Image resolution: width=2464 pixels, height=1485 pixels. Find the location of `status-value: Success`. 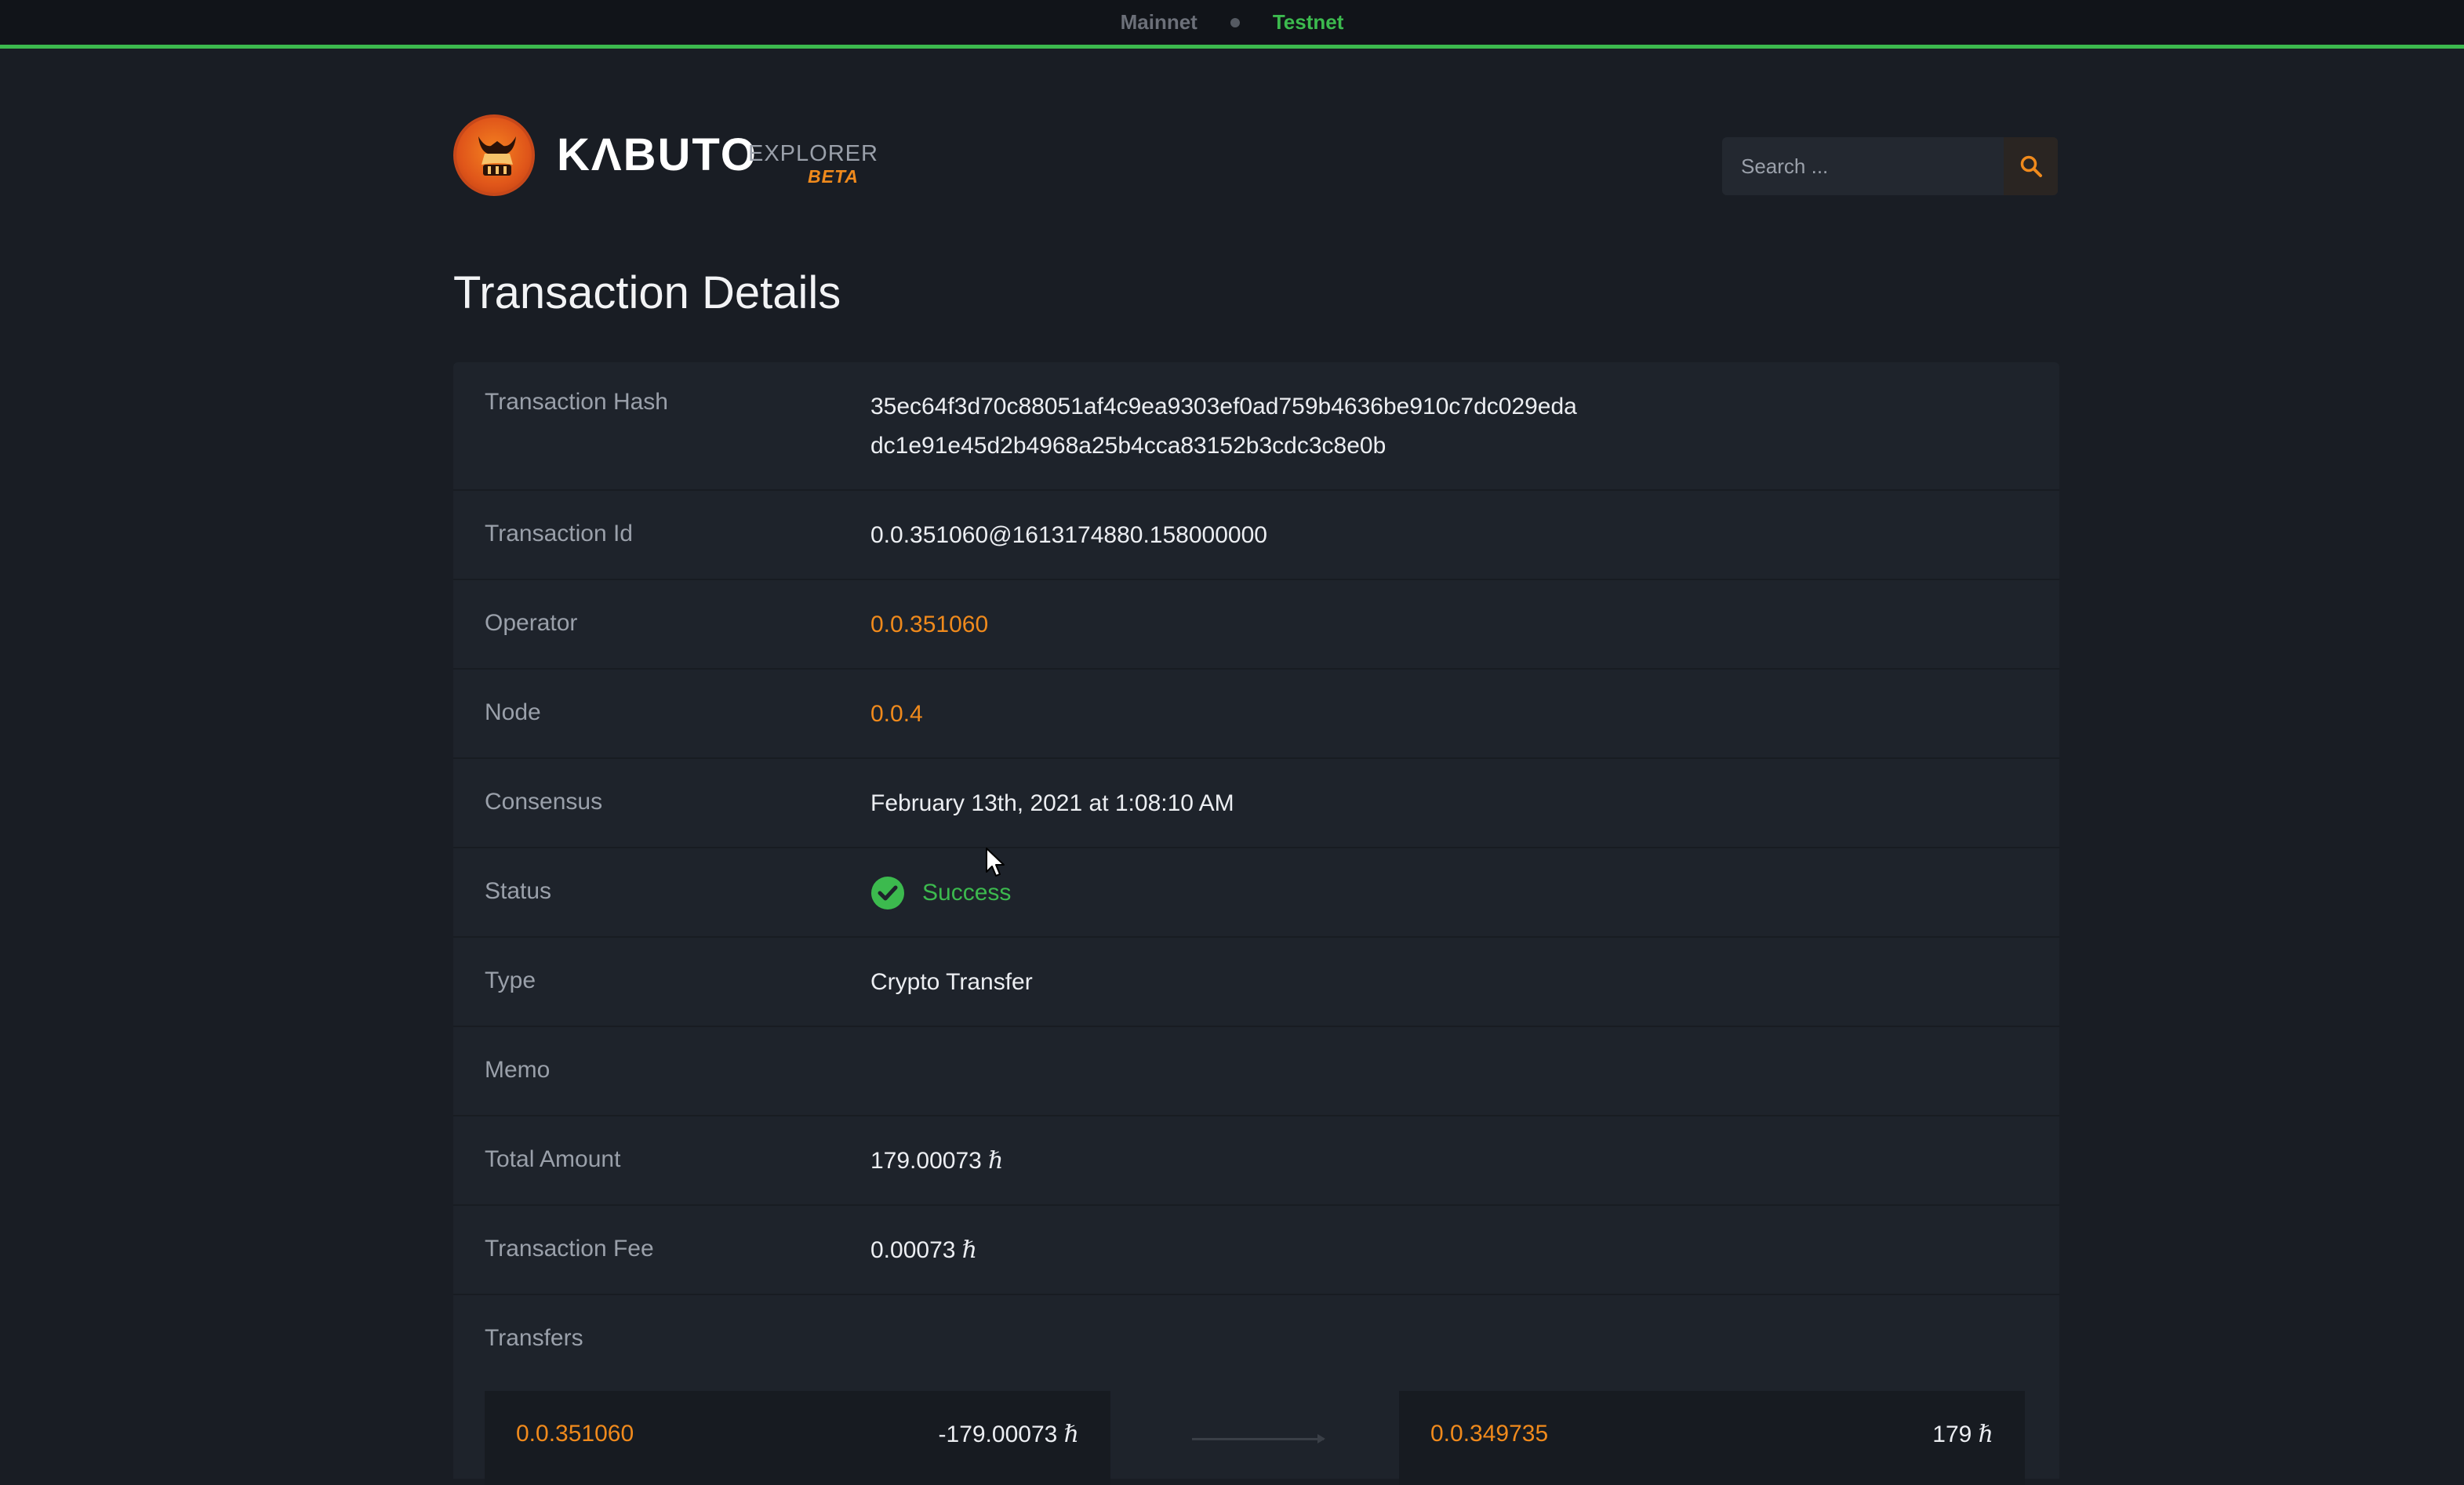

status-value: Success is located at coordinates (940, 893).